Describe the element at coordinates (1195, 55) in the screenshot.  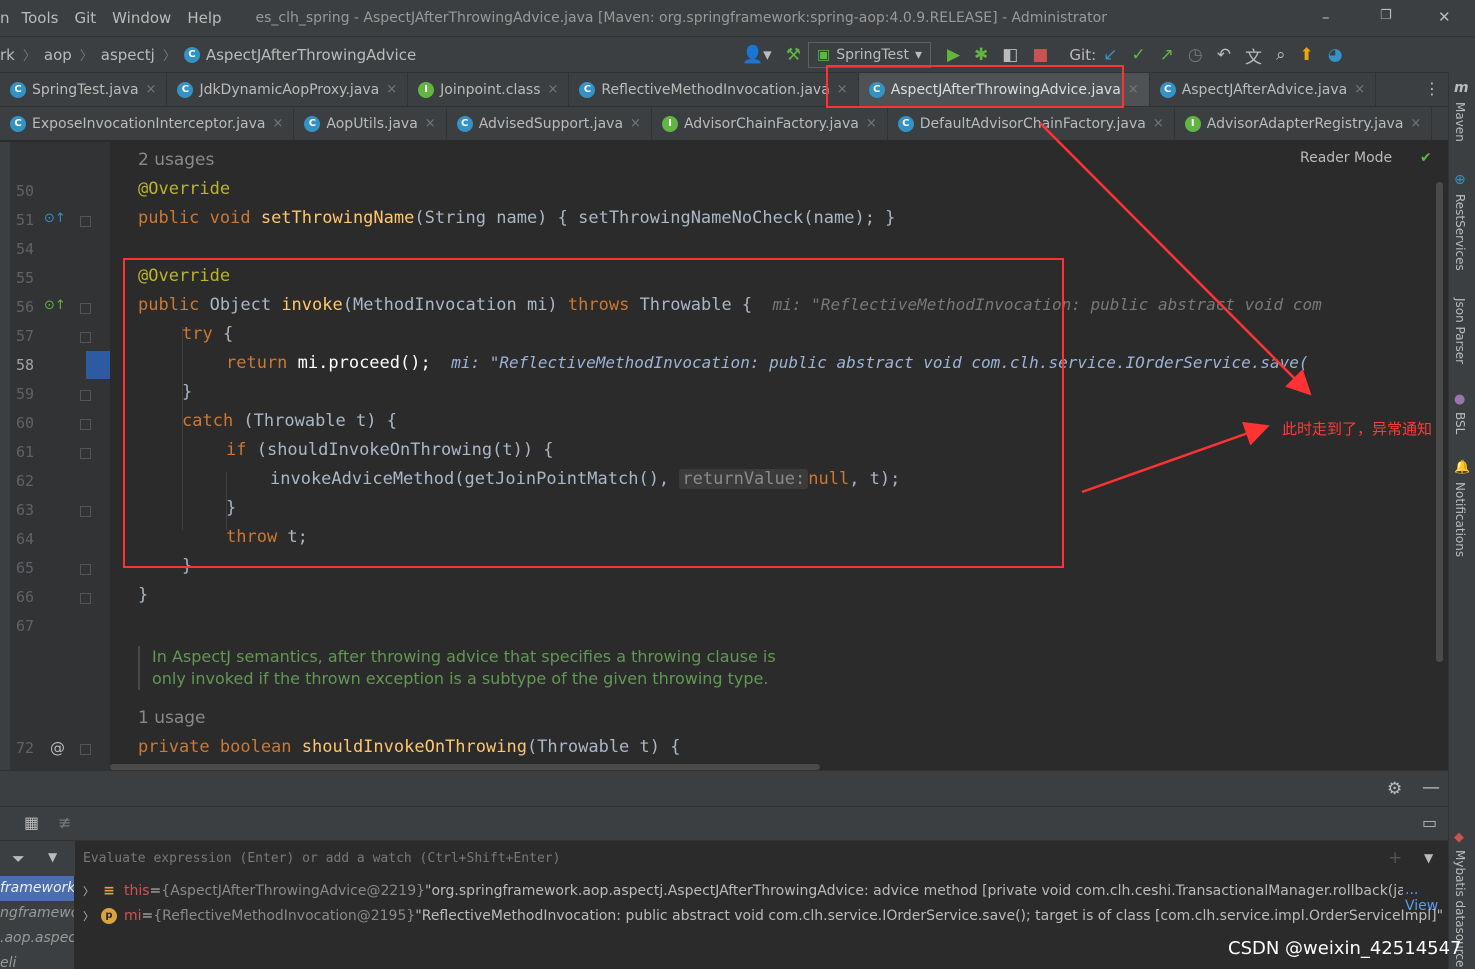
I see `history-icon: ◷` at that location.